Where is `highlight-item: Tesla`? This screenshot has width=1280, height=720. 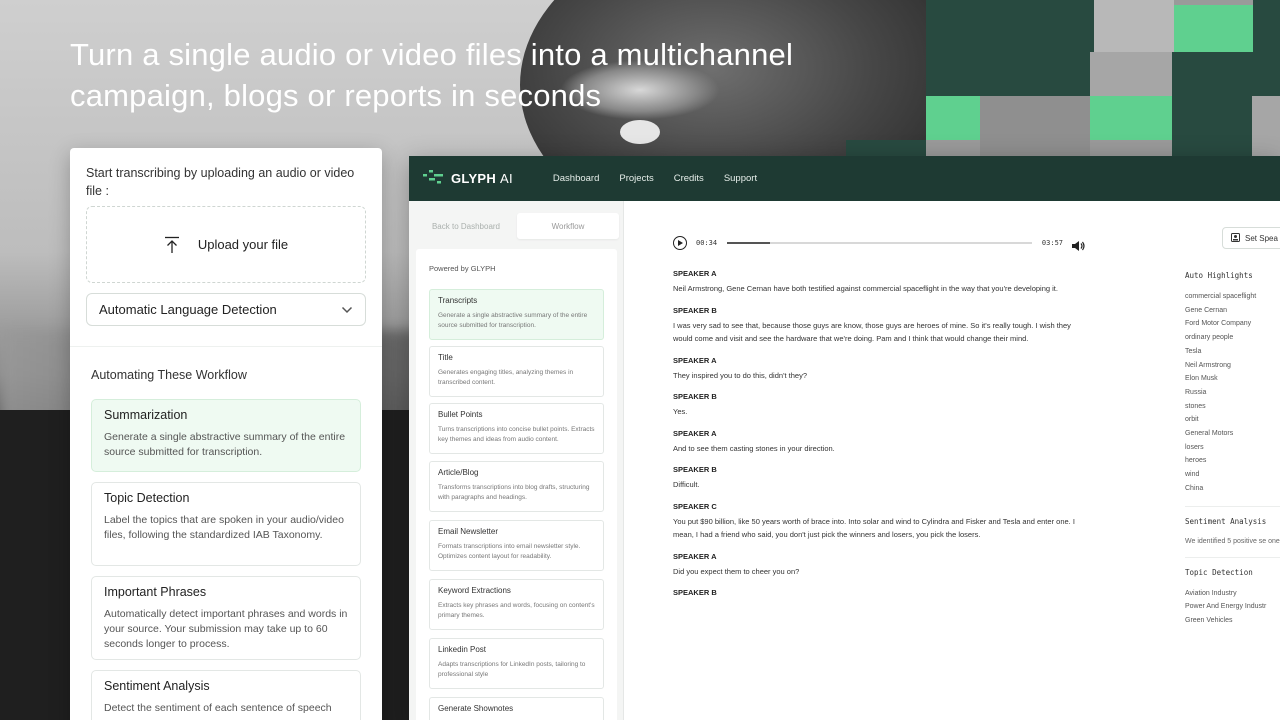
highlight-item: Tesla is located at coordinates (1232, 352).